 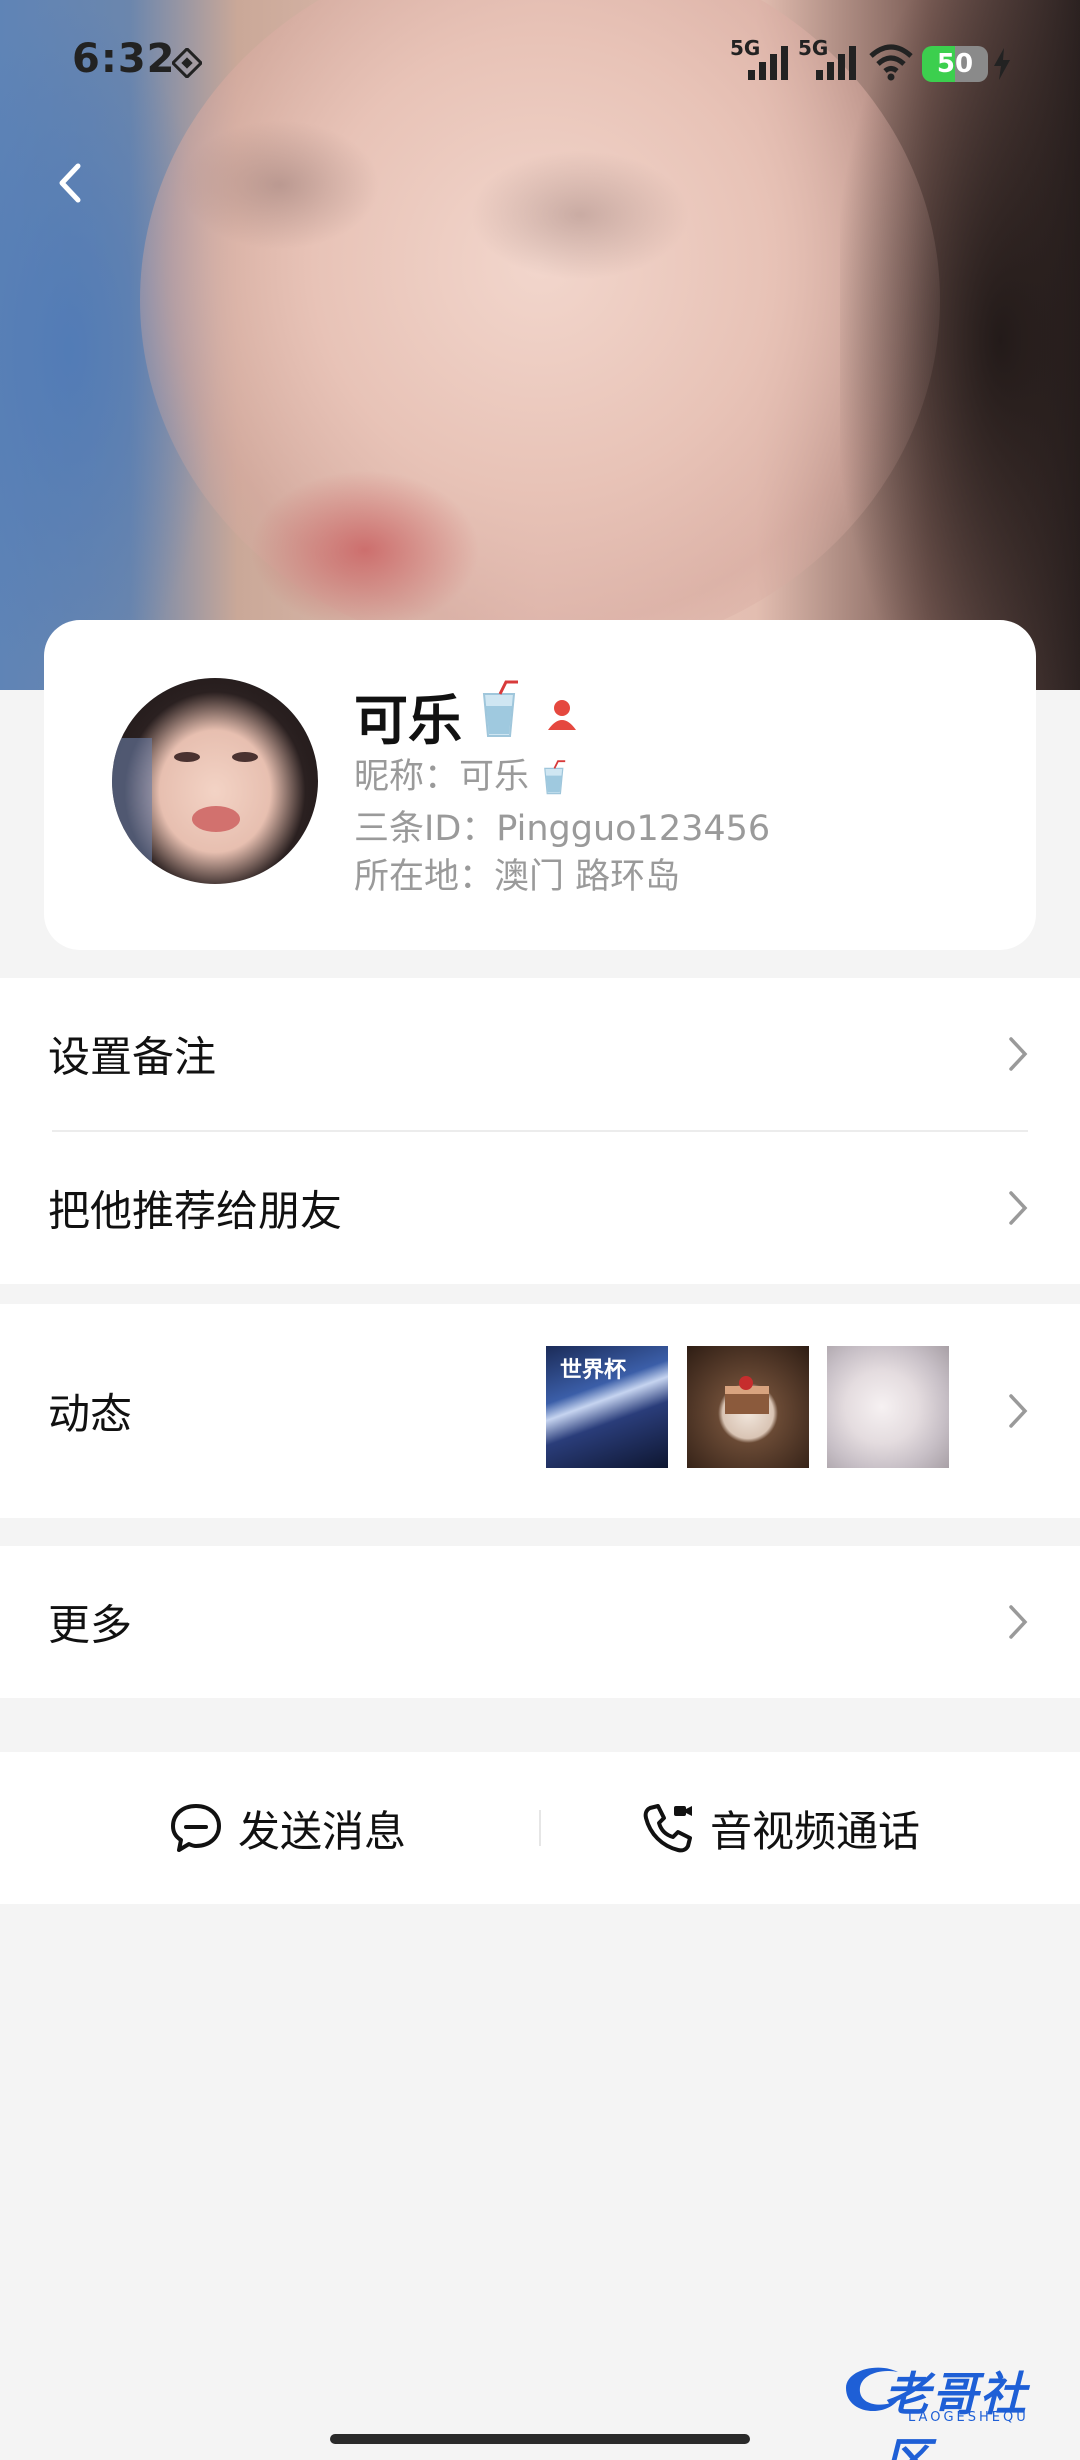 What do you see at coordinates (90, 1625) in the screenshot?
I see `more-label: 更多` at bounding box center [90, 1625].